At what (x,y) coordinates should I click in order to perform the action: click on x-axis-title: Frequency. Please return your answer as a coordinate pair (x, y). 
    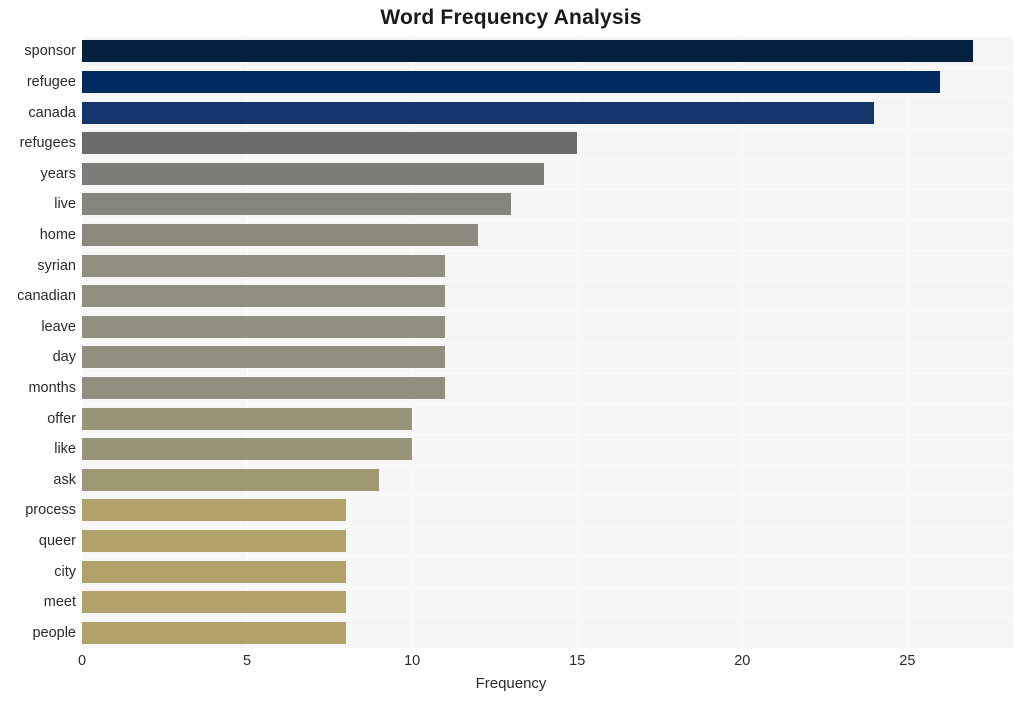
    Looking at the image, I should click on (511, 683).